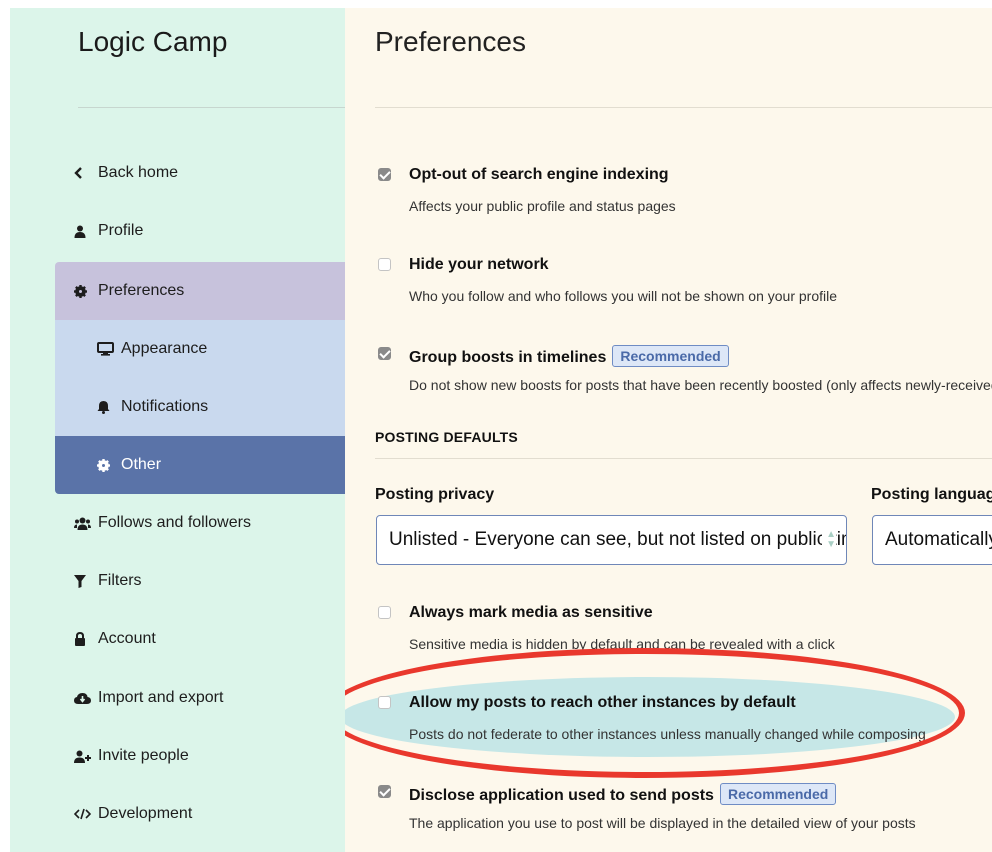 This screenshot has width=992, height=852. I want to click on option-label: Always mark media as sensitive, so click(531, 612).